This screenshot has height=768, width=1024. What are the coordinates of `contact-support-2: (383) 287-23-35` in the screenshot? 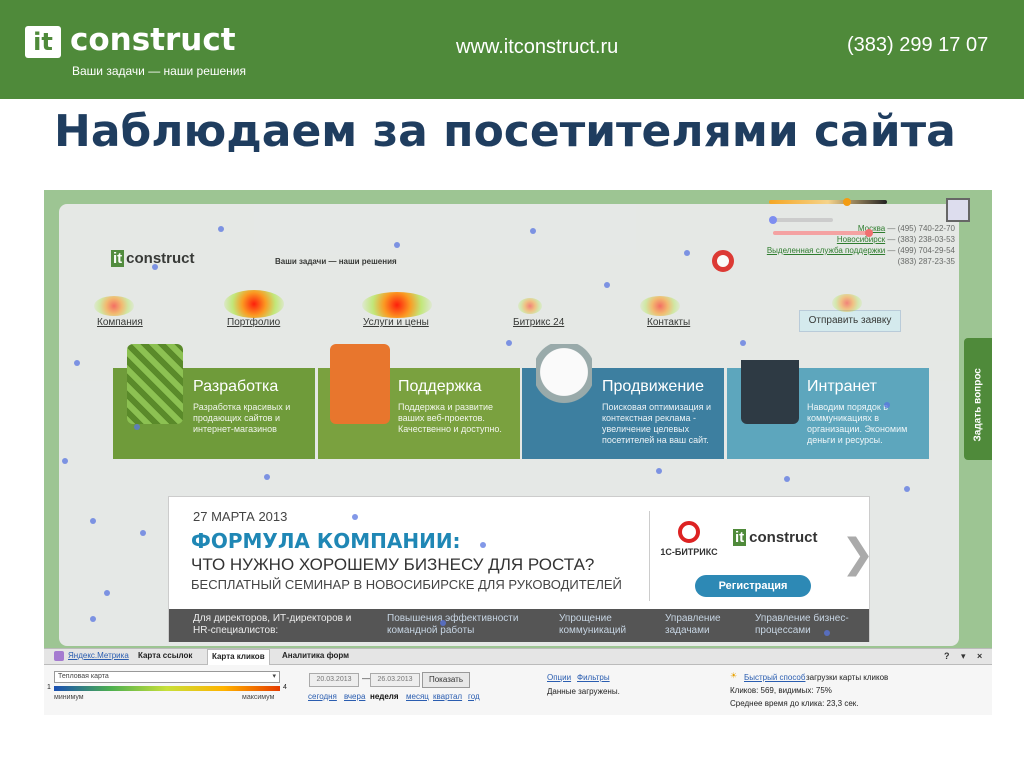 It's located at (926, 261).